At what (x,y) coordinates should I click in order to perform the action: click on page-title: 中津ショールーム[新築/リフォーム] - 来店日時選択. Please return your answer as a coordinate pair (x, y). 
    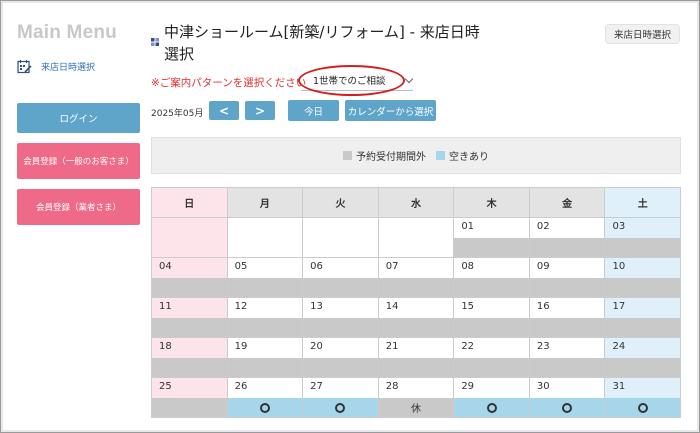
    Looking at the image, I should click on (322, 43).